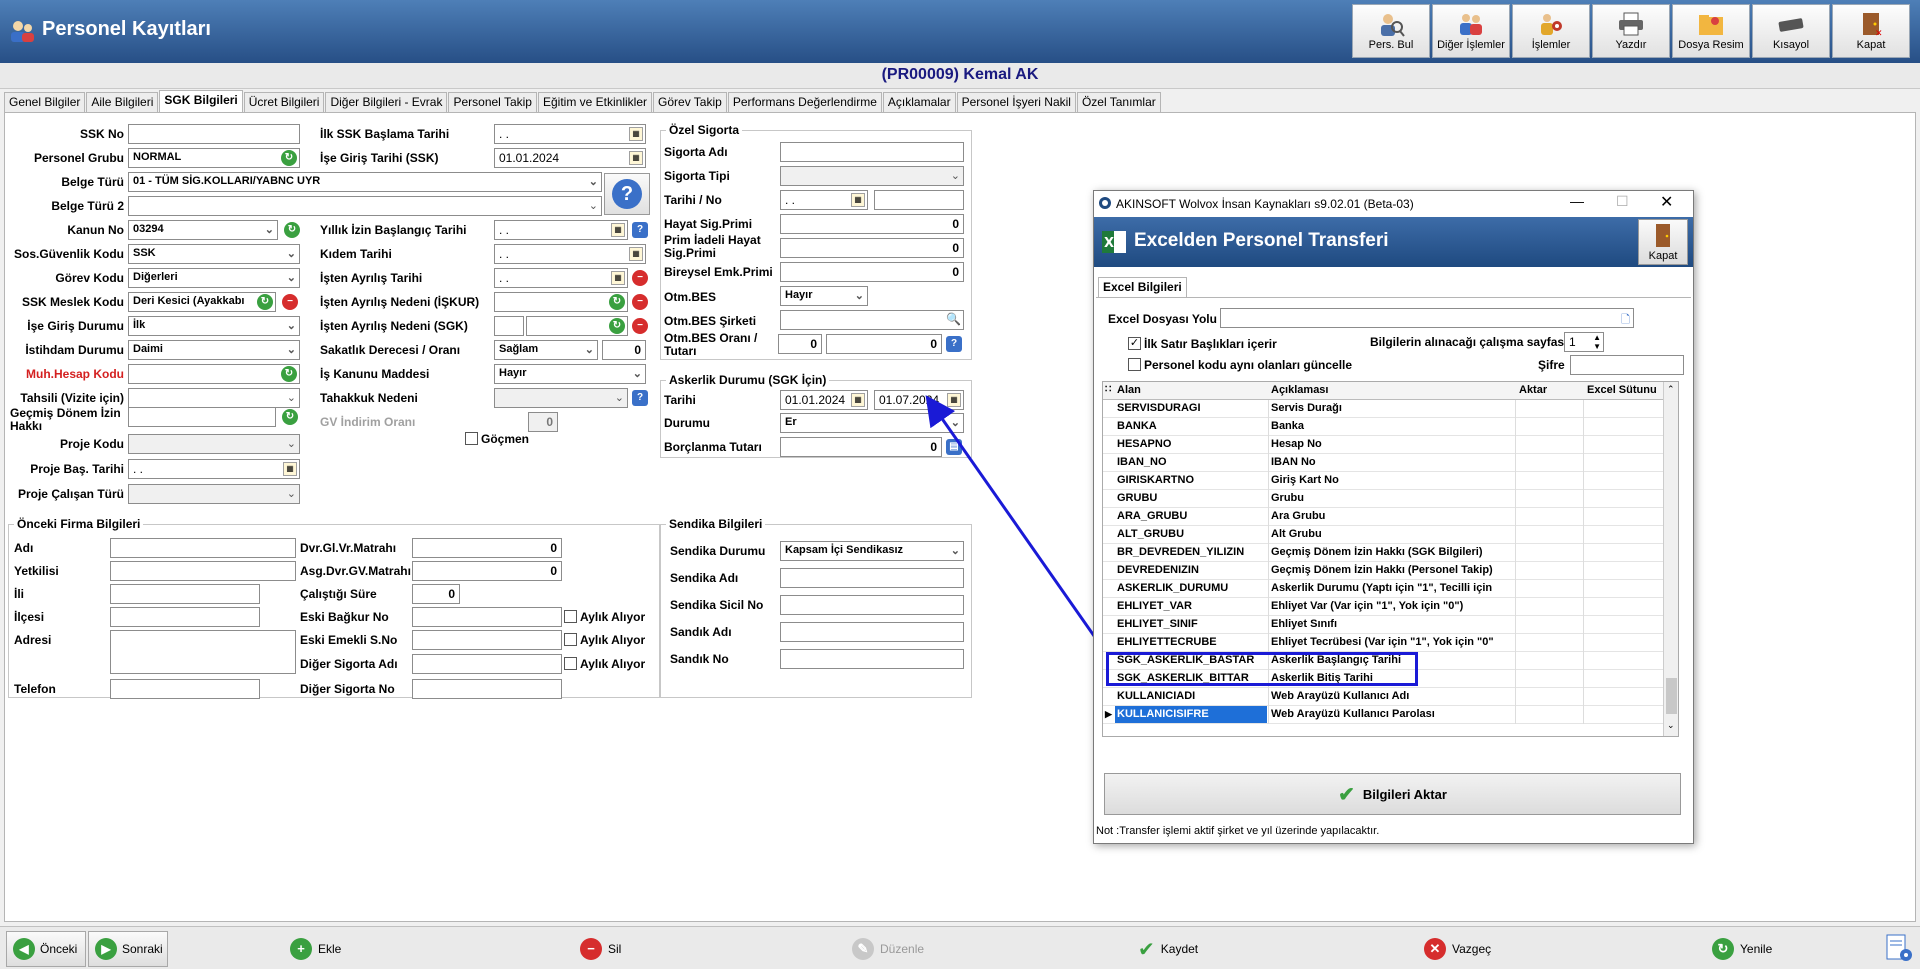 The image size is (1920, 969). Describe the element at coordinates (214, 158) in the screenshot. I see `personel-grubu-input: NORMAL ↻` at that location.